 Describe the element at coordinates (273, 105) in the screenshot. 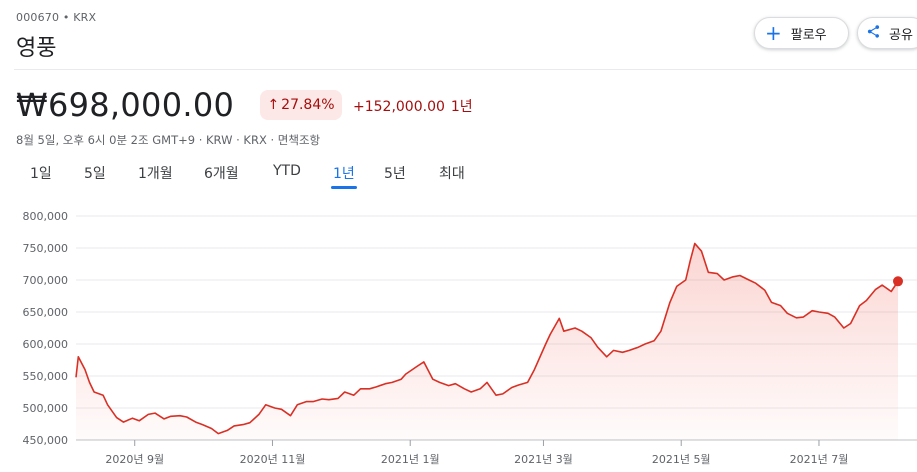

I see `arrow-up-icon: ↑` at that location.